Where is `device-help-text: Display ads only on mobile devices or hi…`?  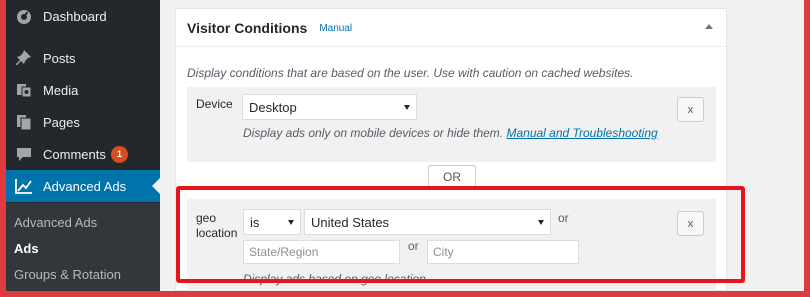 device-help-text: Display ads only on mobile devices or hi… is located at coordinates (450, 133).